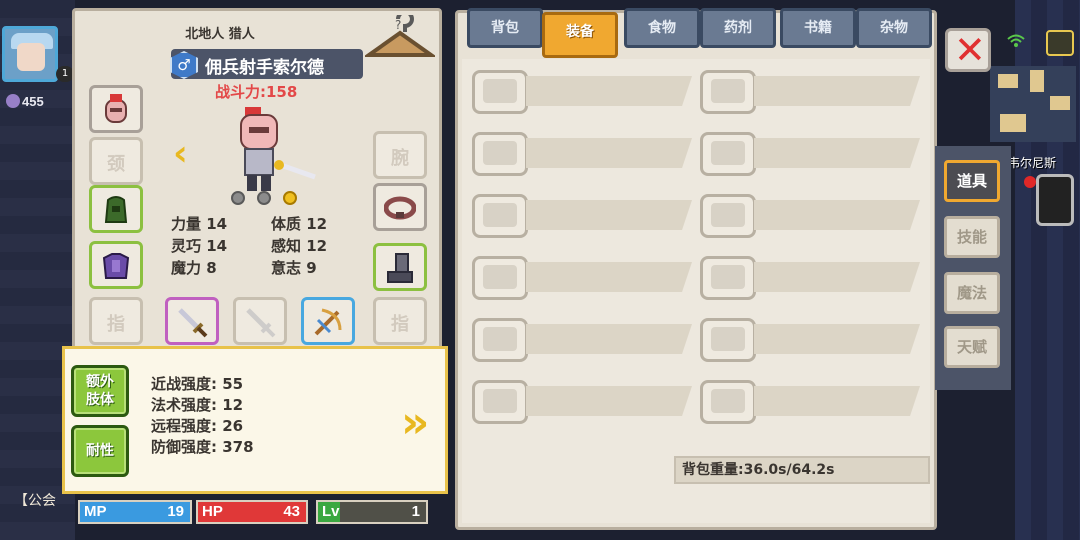 The width and height of the screenshot is (1080, 540). I want to click on tab-label: 书籍, so click(818, 28).